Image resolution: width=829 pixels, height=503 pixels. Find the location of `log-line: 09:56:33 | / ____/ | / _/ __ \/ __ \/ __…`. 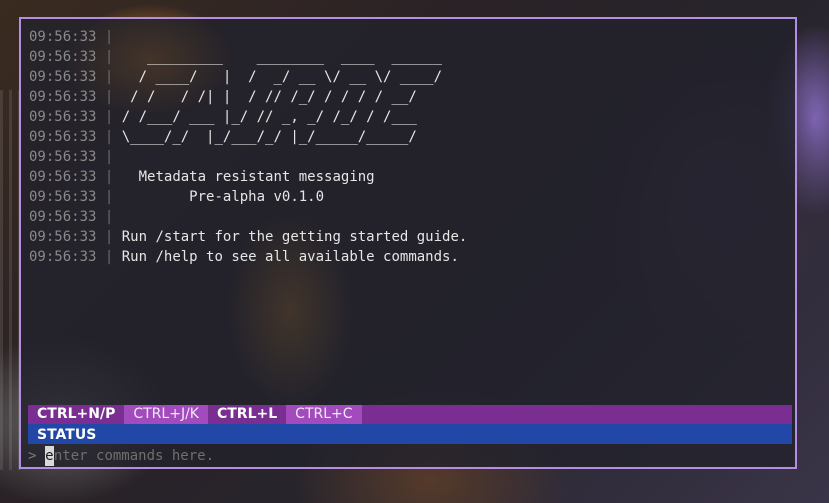

log-line: 09:56:33 | / ____/ | / _/ __ \/ __ \/ __… is located at coordinates (409, 77).